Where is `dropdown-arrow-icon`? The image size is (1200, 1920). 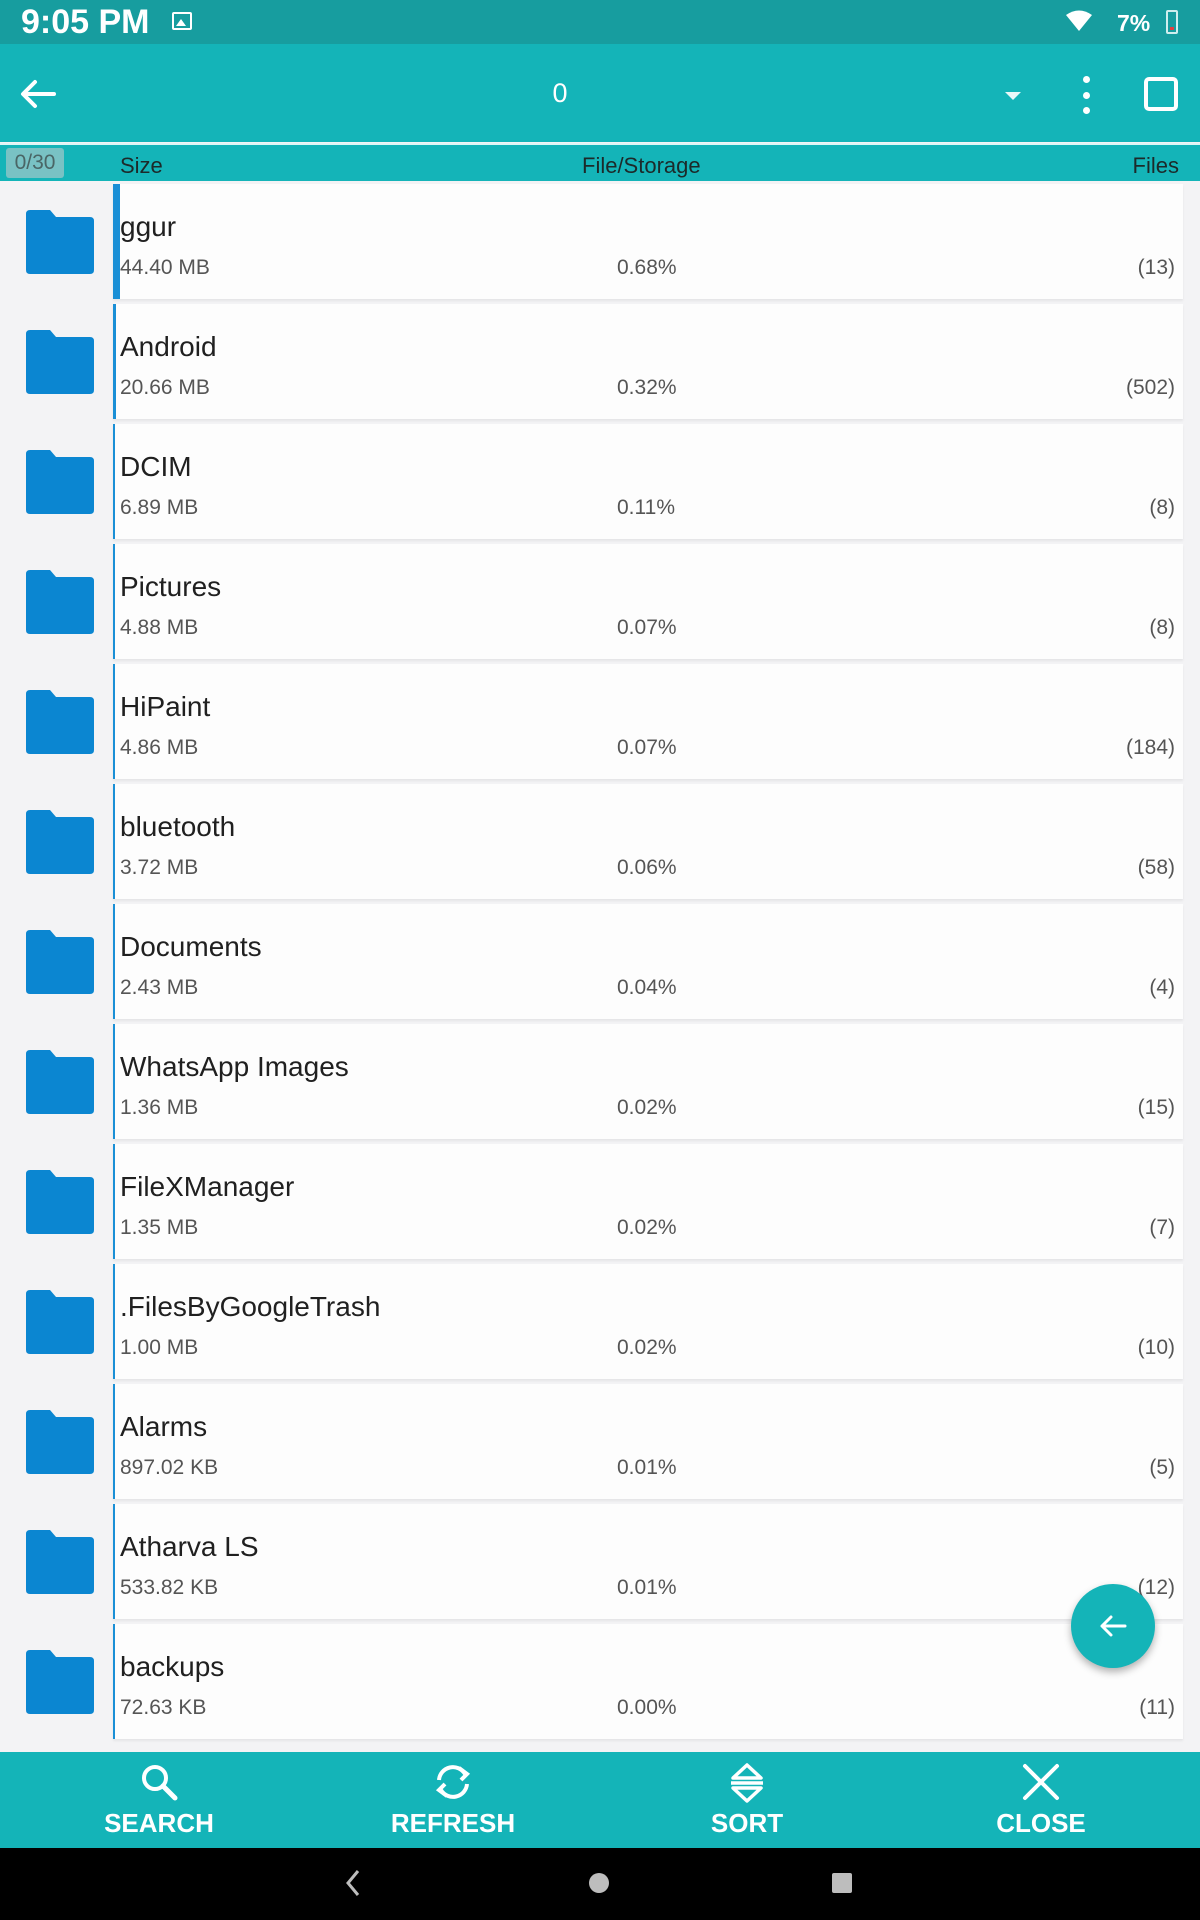
dropdown-arrow-icon is located at coordinates (1013, 96).